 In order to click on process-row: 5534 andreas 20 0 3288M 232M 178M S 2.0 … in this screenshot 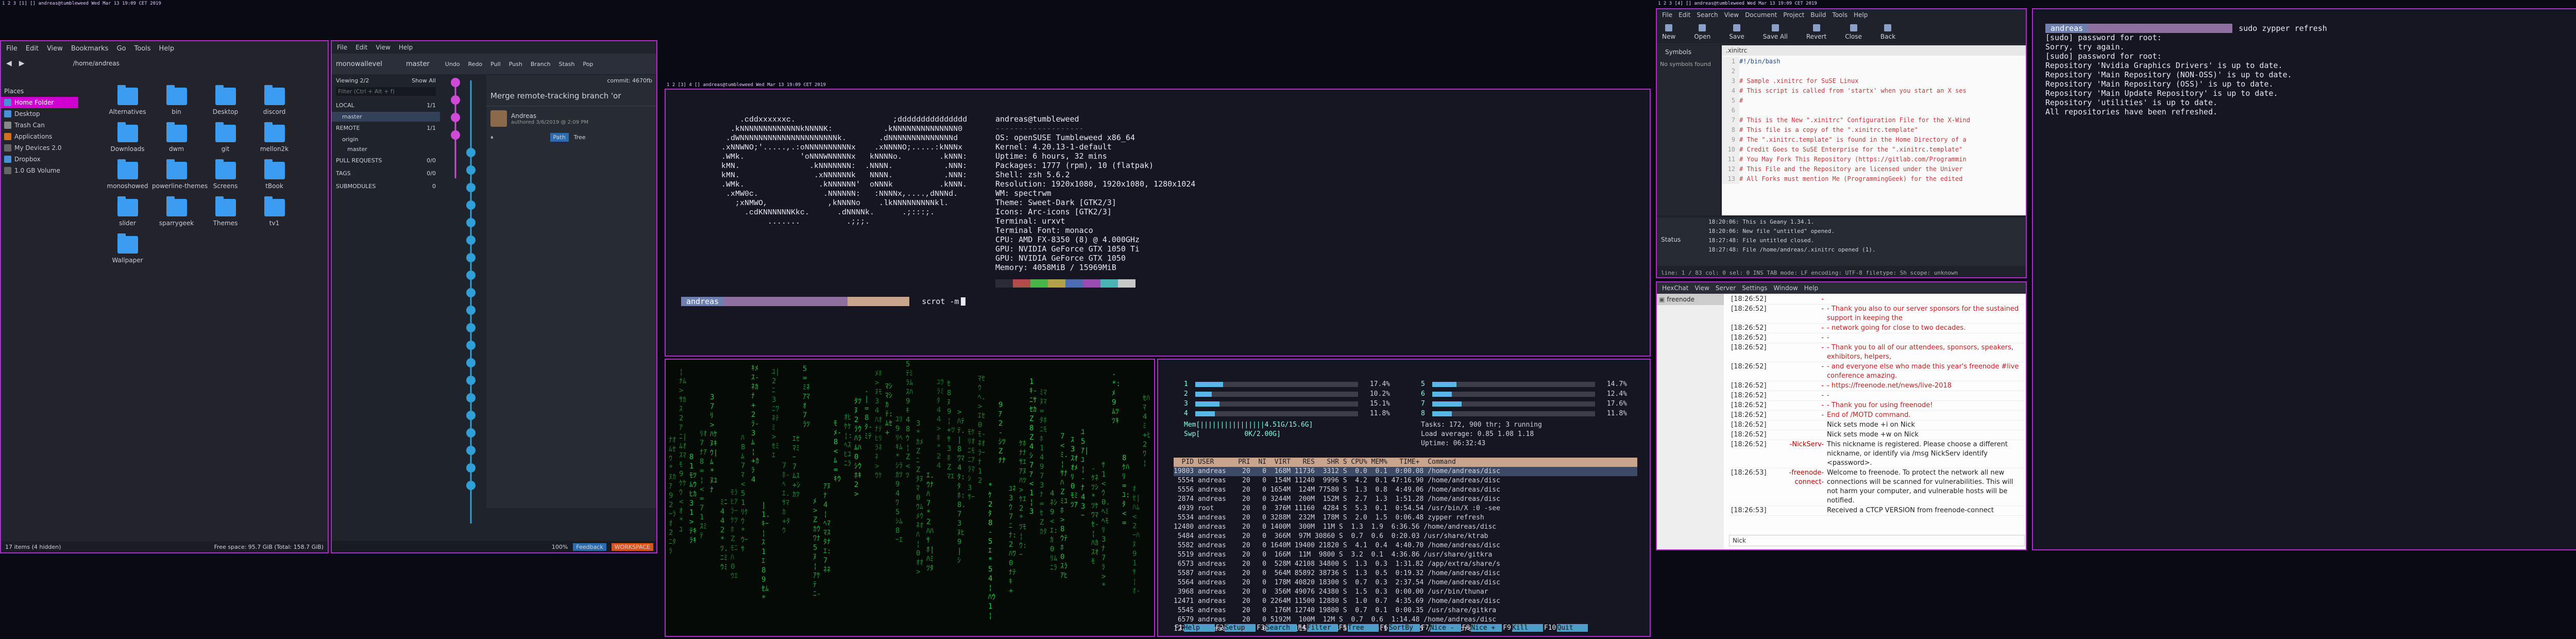, I will do `click(1405, 518)`.